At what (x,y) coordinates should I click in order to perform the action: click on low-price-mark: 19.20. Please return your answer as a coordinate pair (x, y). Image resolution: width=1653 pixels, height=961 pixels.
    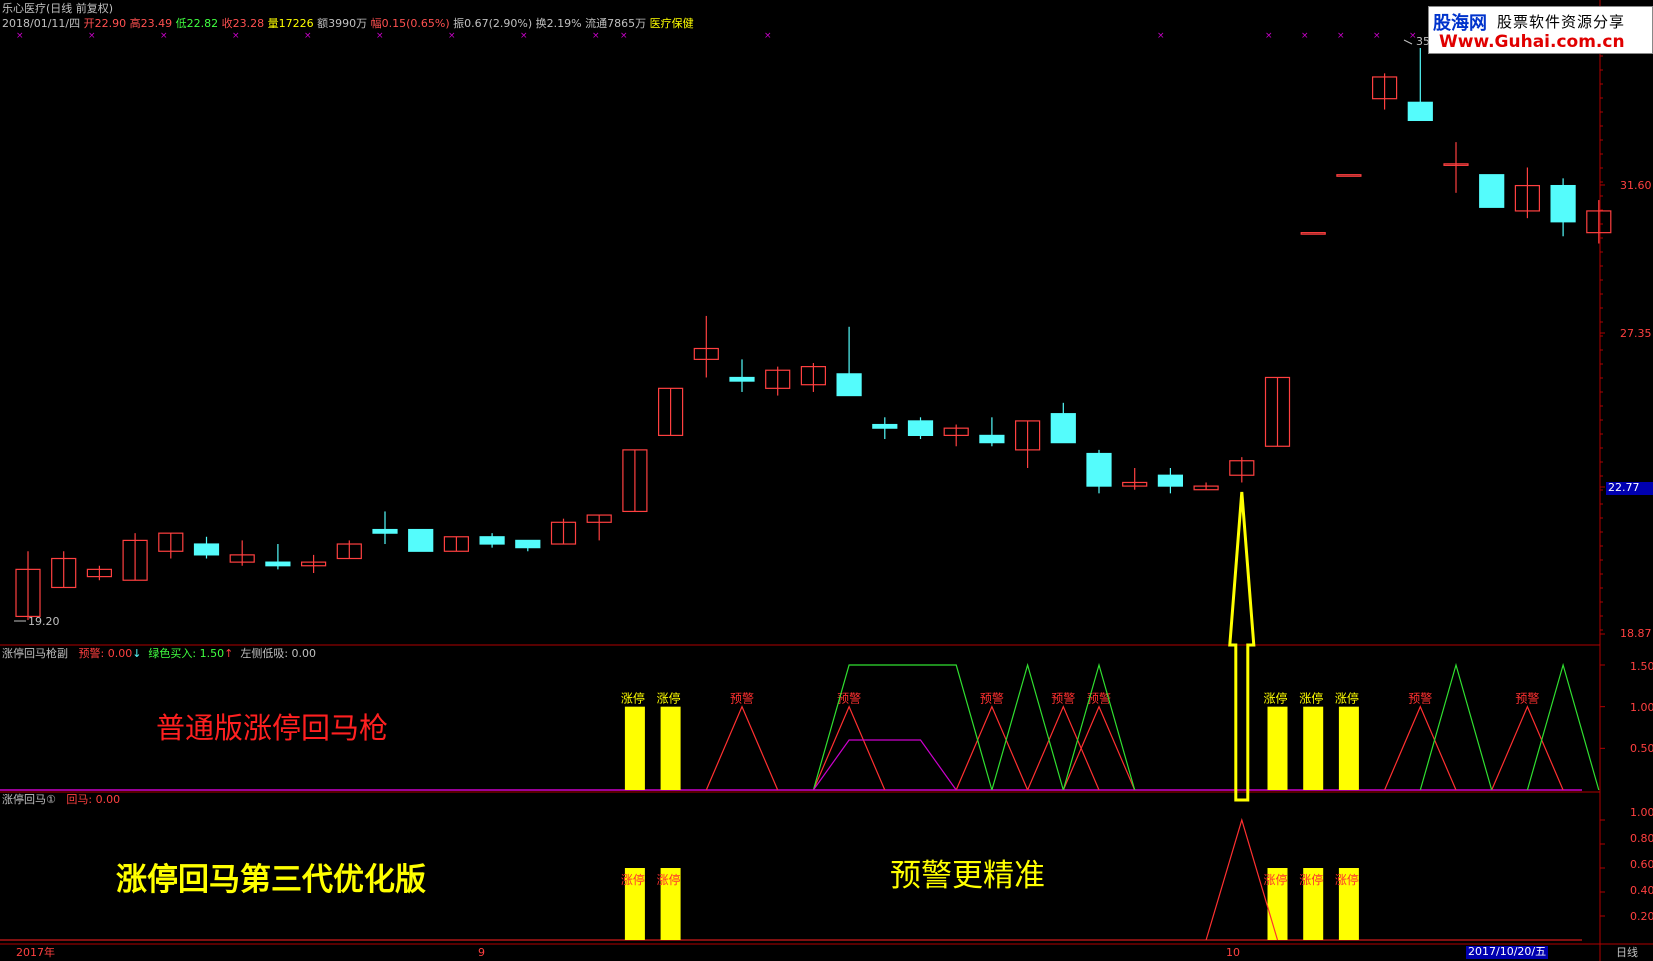
    Looking at the image, I should click on (44, 621).